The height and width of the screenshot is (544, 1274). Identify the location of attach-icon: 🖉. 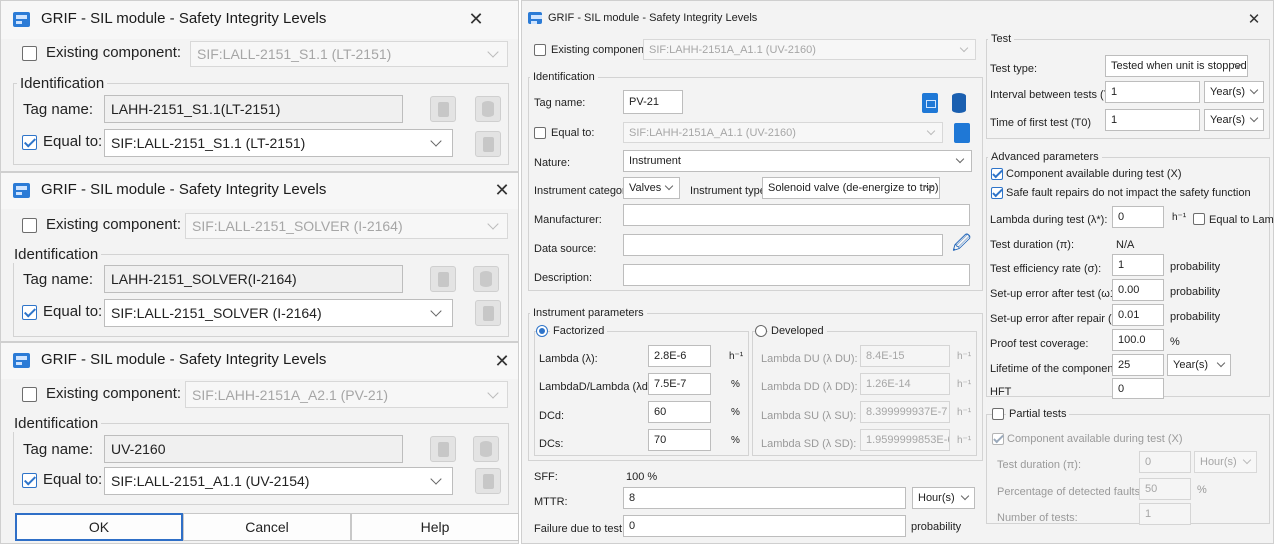
(961, 246).